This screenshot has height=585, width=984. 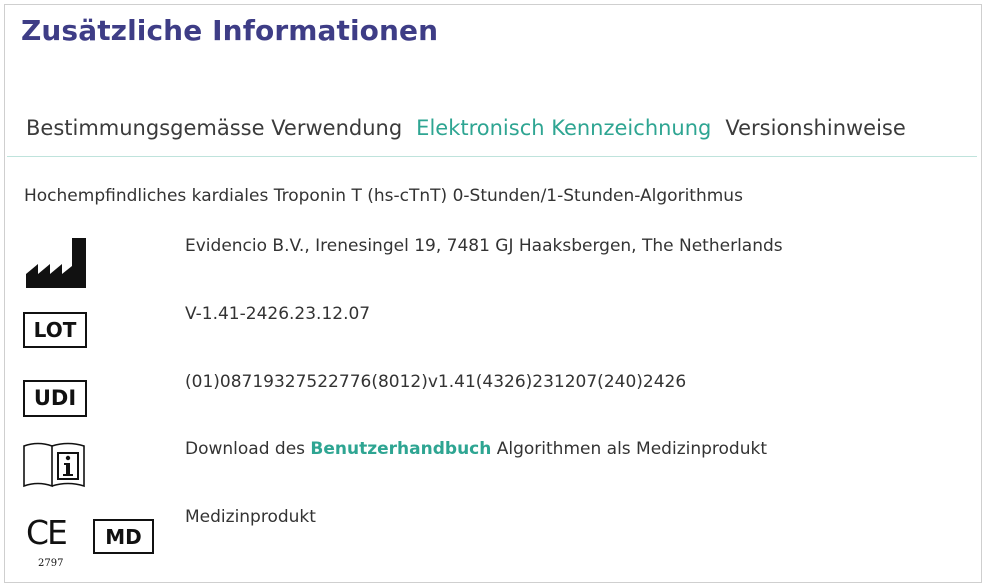 I want to click on tab-bestimmungsgemasse-verwendung: Bestimmungsgemässe Verwendung, so click(x=214, y=128).